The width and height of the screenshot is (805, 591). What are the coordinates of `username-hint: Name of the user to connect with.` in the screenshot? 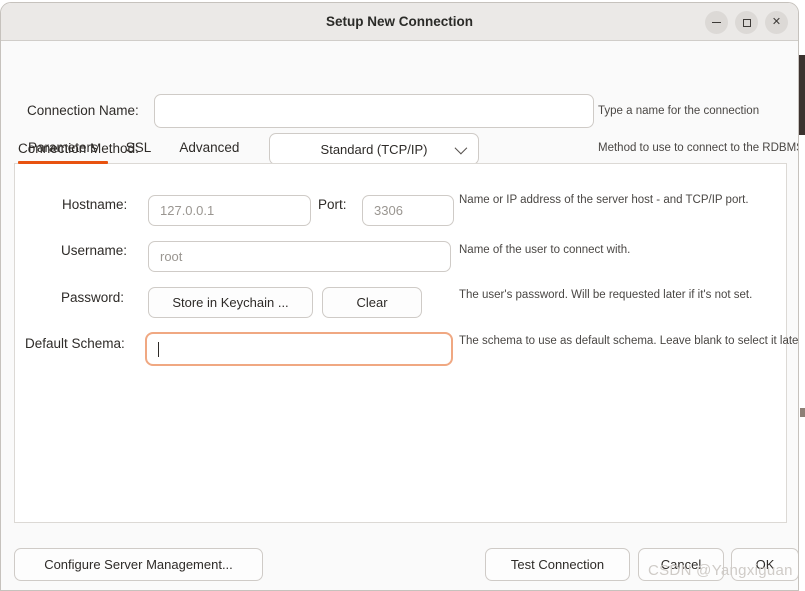 It's located at (545, 250).